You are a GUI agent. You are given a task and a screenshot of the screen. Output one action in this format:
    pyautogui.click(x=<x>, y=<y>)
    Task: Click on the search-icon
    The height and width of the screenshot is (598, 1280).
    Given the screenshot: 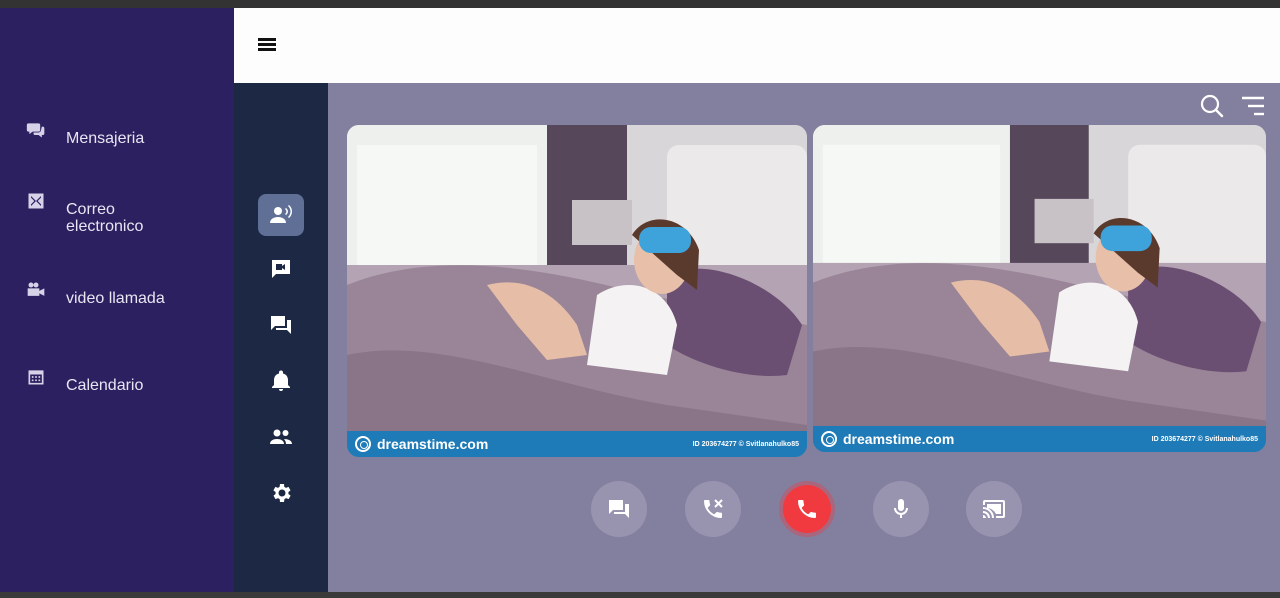 What is the action you would take?
    pyautogui.click(x=1212, y=106)
    